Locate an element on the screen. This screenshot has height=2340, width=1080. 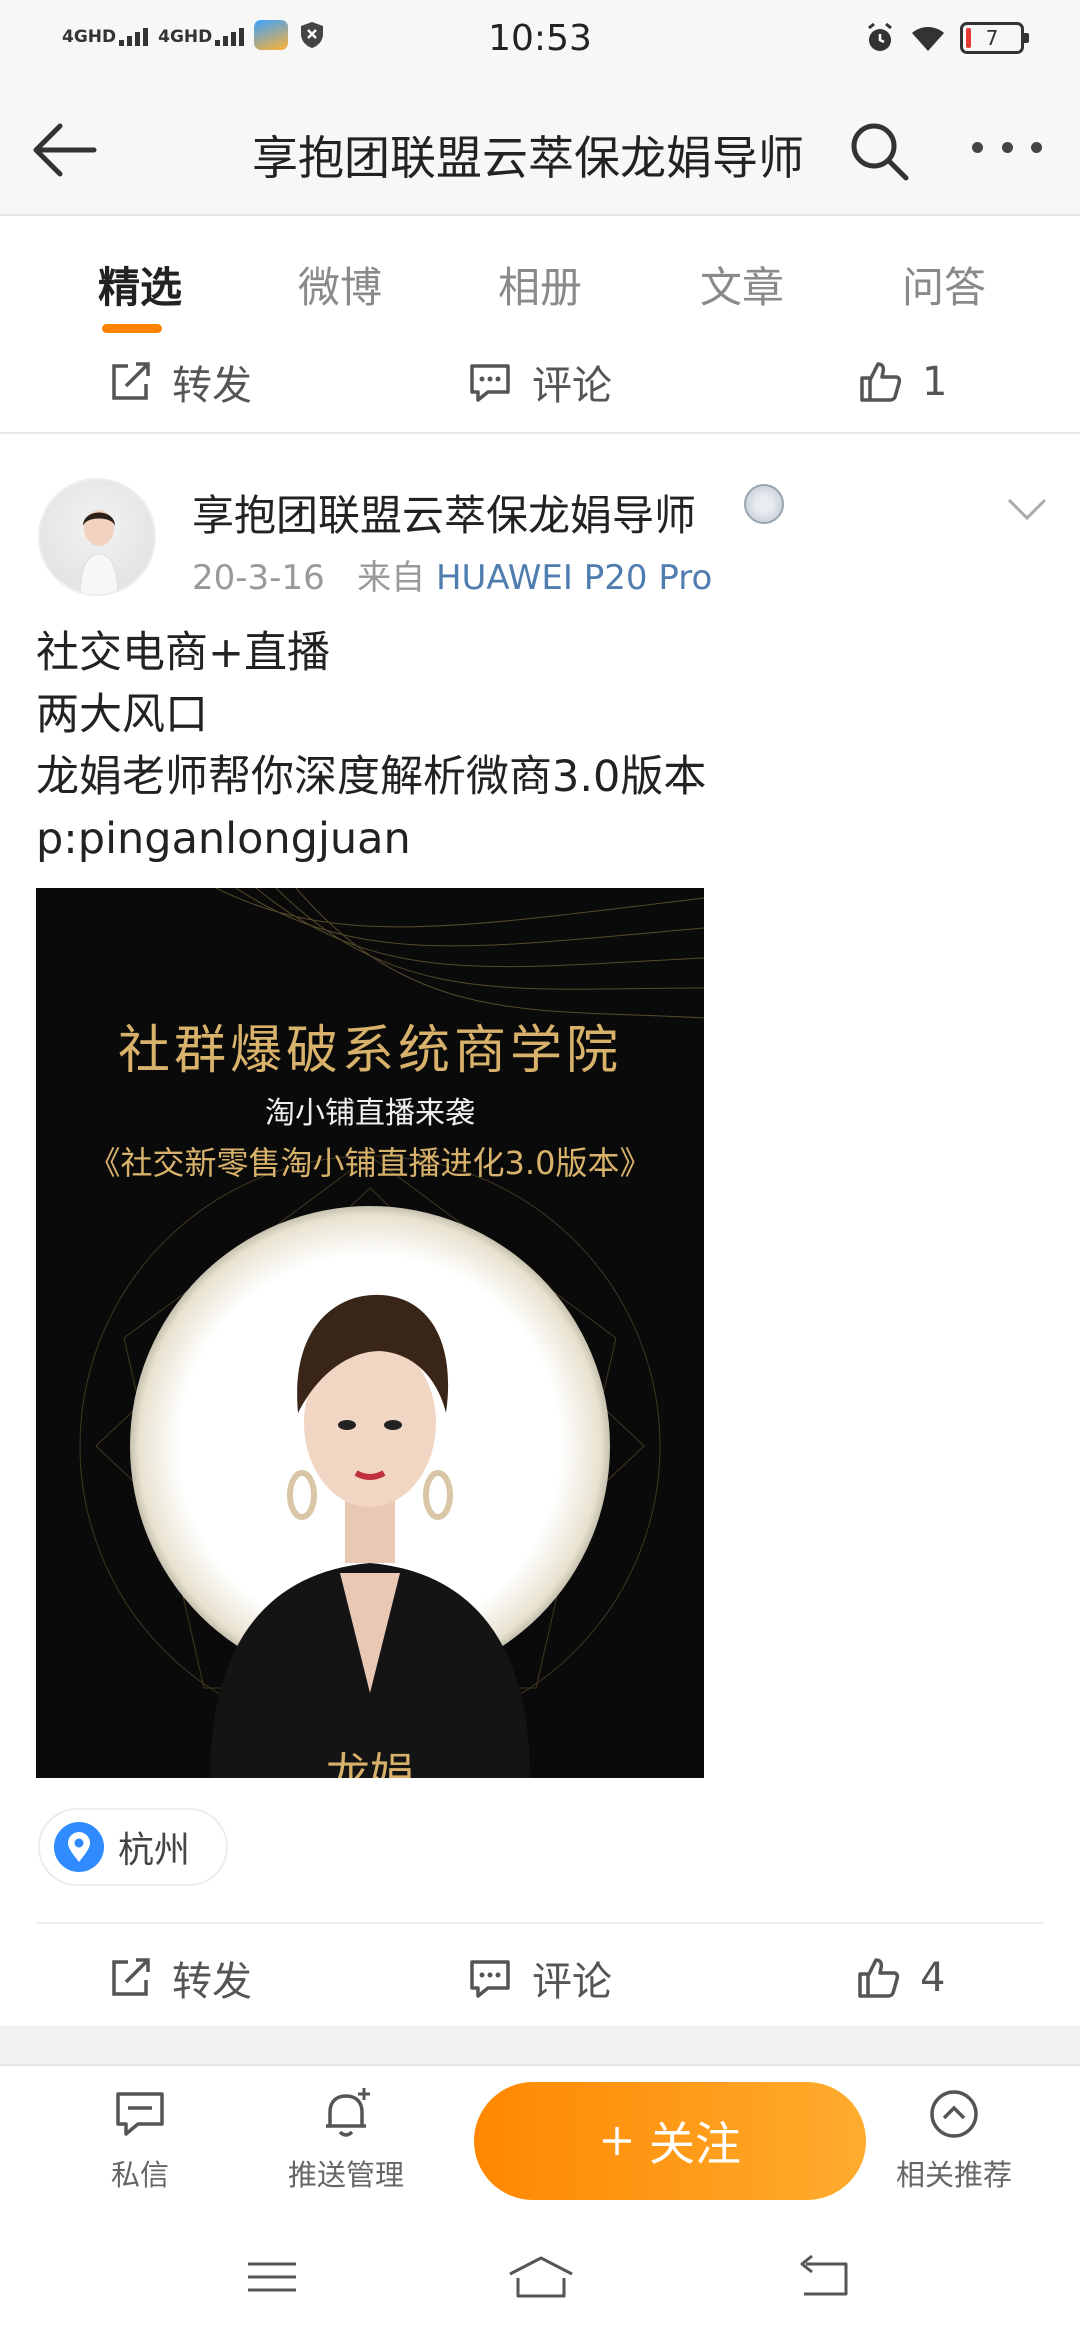
battery-icon: 7 is located at coordinates (994, 38).